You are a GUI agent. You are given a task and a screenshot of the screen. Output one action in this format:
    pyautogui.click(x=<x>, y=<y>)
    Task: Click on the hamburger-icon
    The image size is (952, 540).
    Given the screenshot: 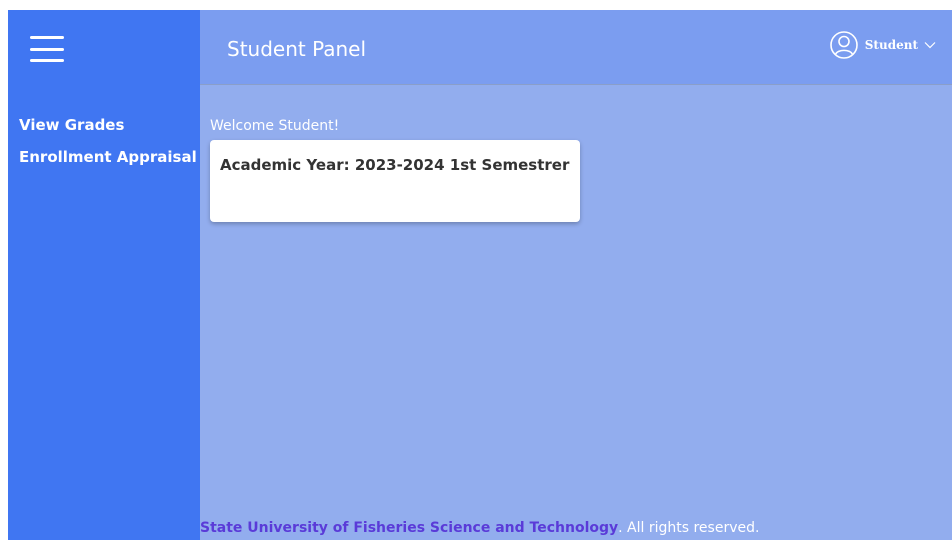 What is the action you would take?
    pyautogui.click(x=47, y=49)
    